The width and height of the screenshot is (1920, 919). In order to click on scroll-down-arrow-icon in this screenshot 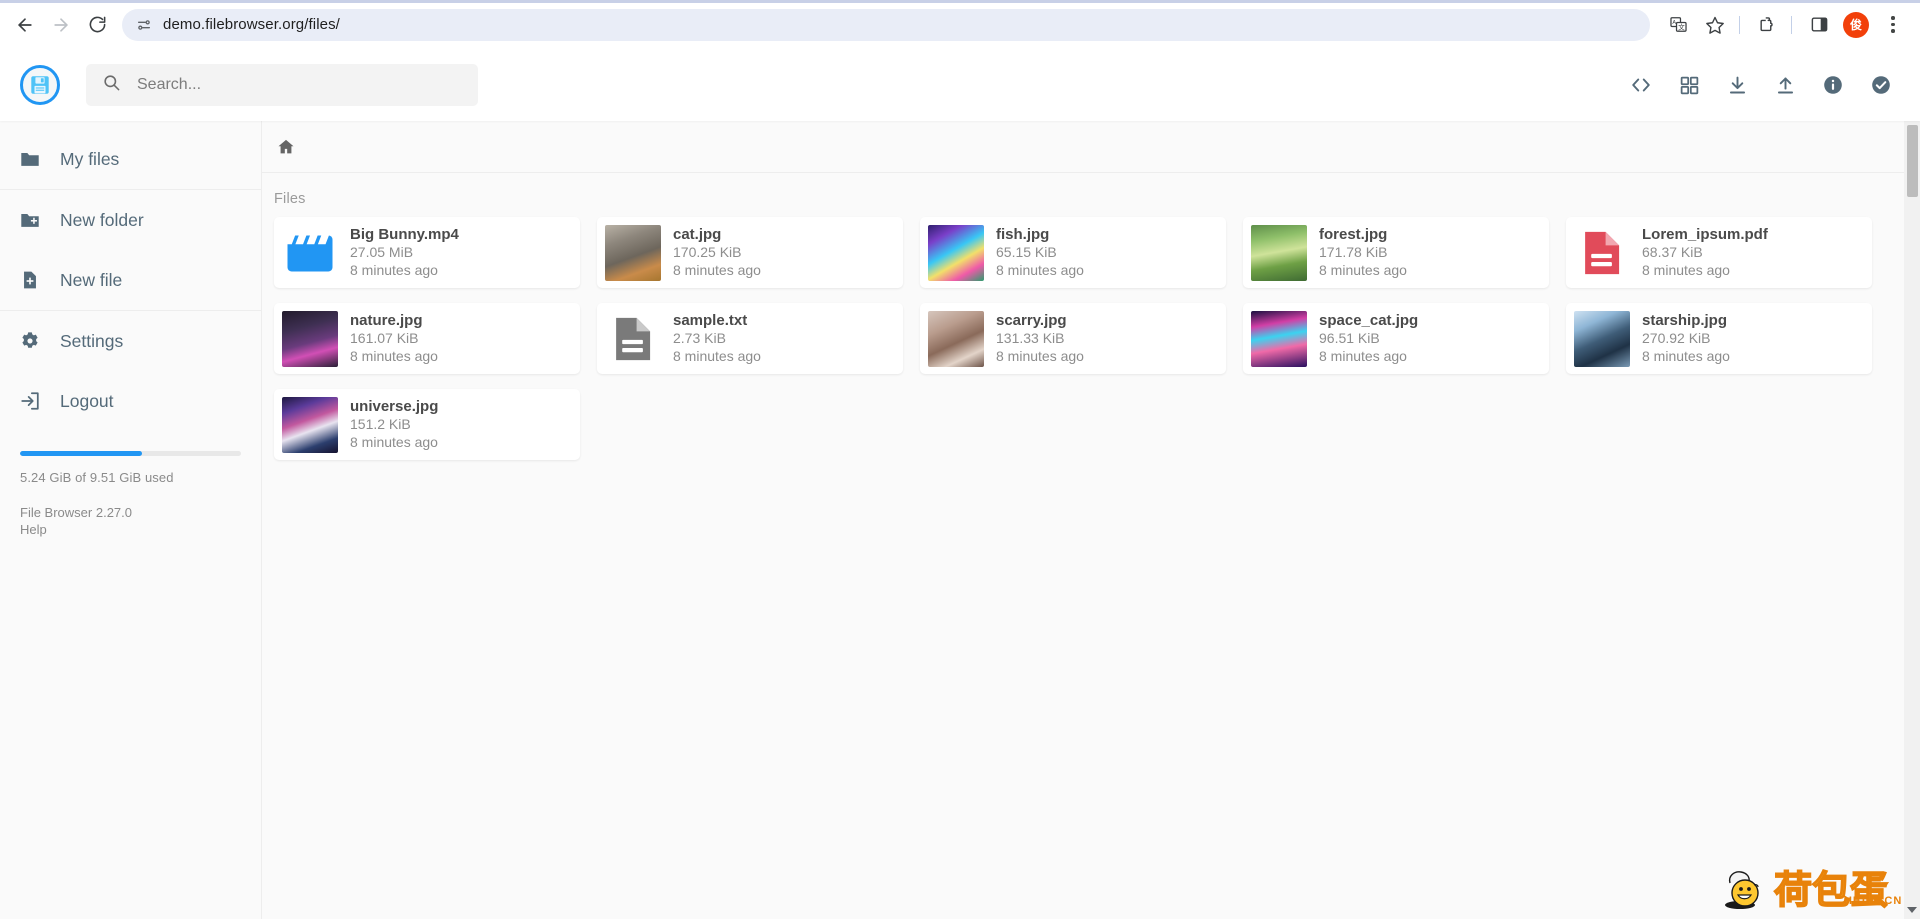, I will do `click(1912, 910)`.